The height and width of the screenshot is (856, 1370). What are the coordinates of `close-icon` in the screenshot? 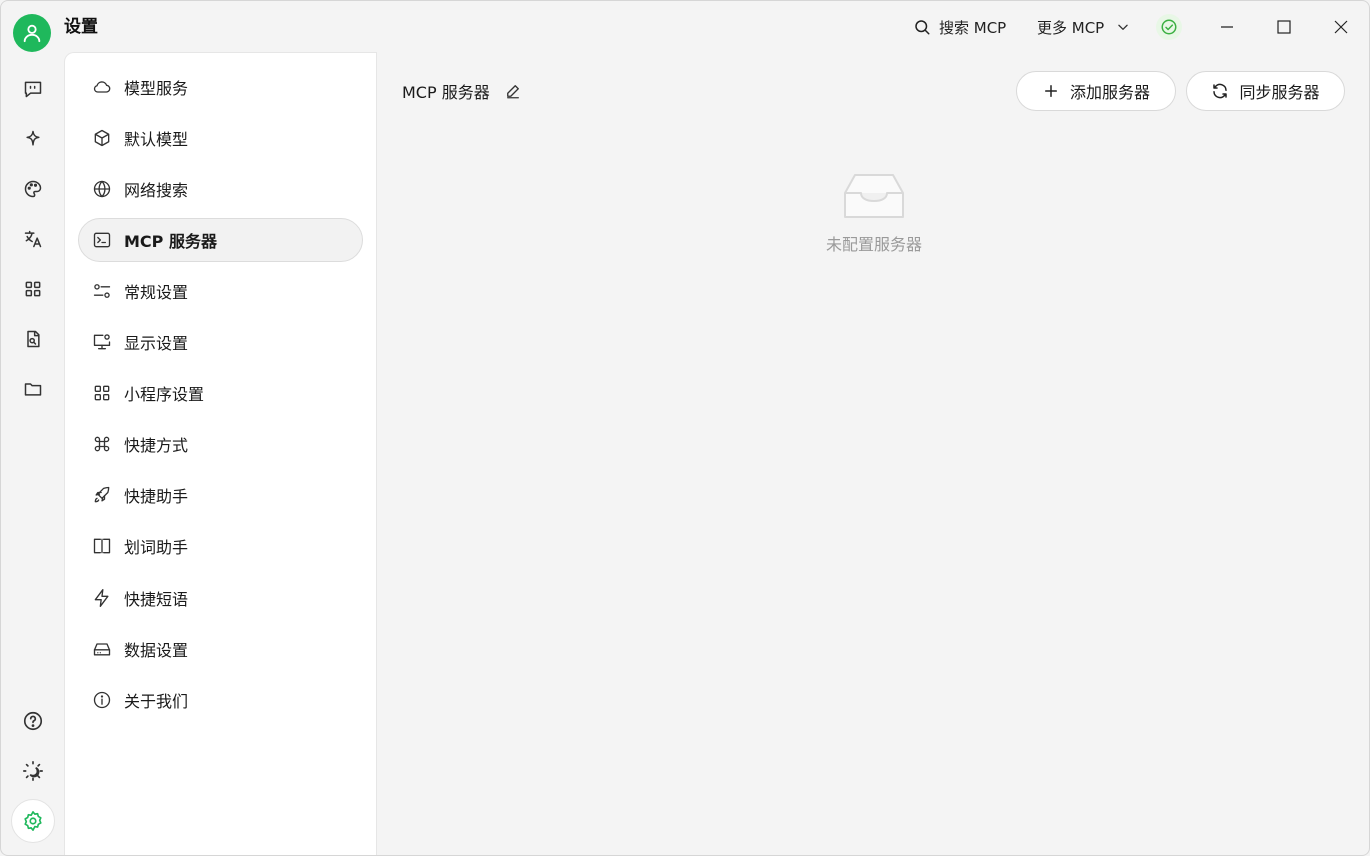 It's located at (1341, 27).